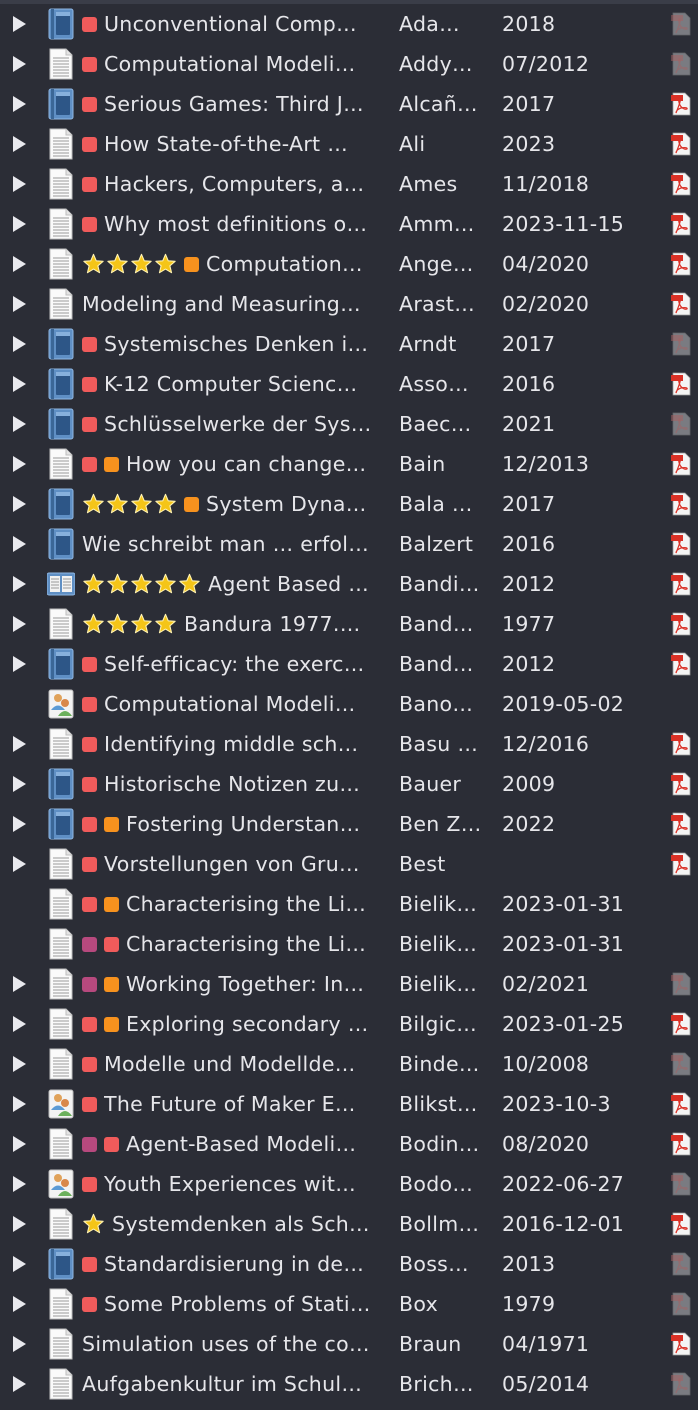 The width and height of the screenshot is (698, 1410). Describe the element at coordinates (349, 464) in the screenshot. I see `table-row: How you can change… Bain 12/2013` at that location.